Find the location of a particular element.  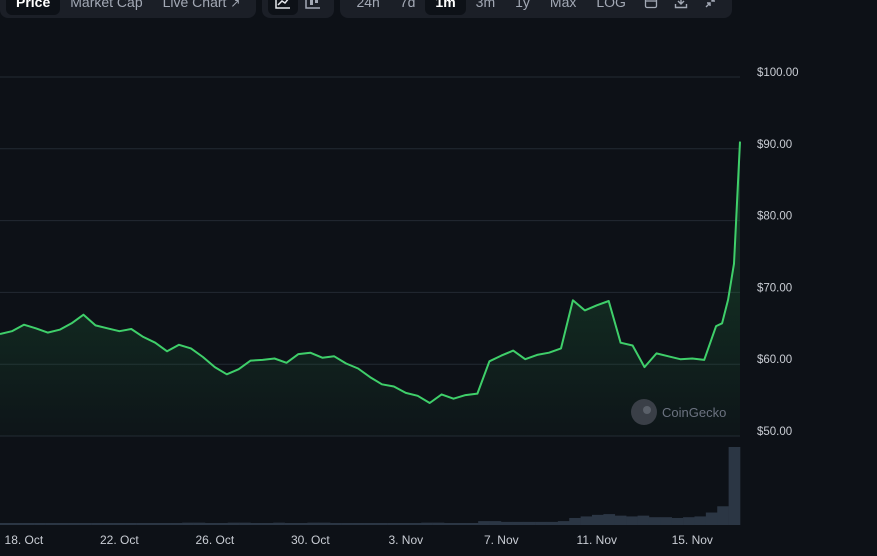

live-chart-label: Live Chart is located at coordinates (194, 5).